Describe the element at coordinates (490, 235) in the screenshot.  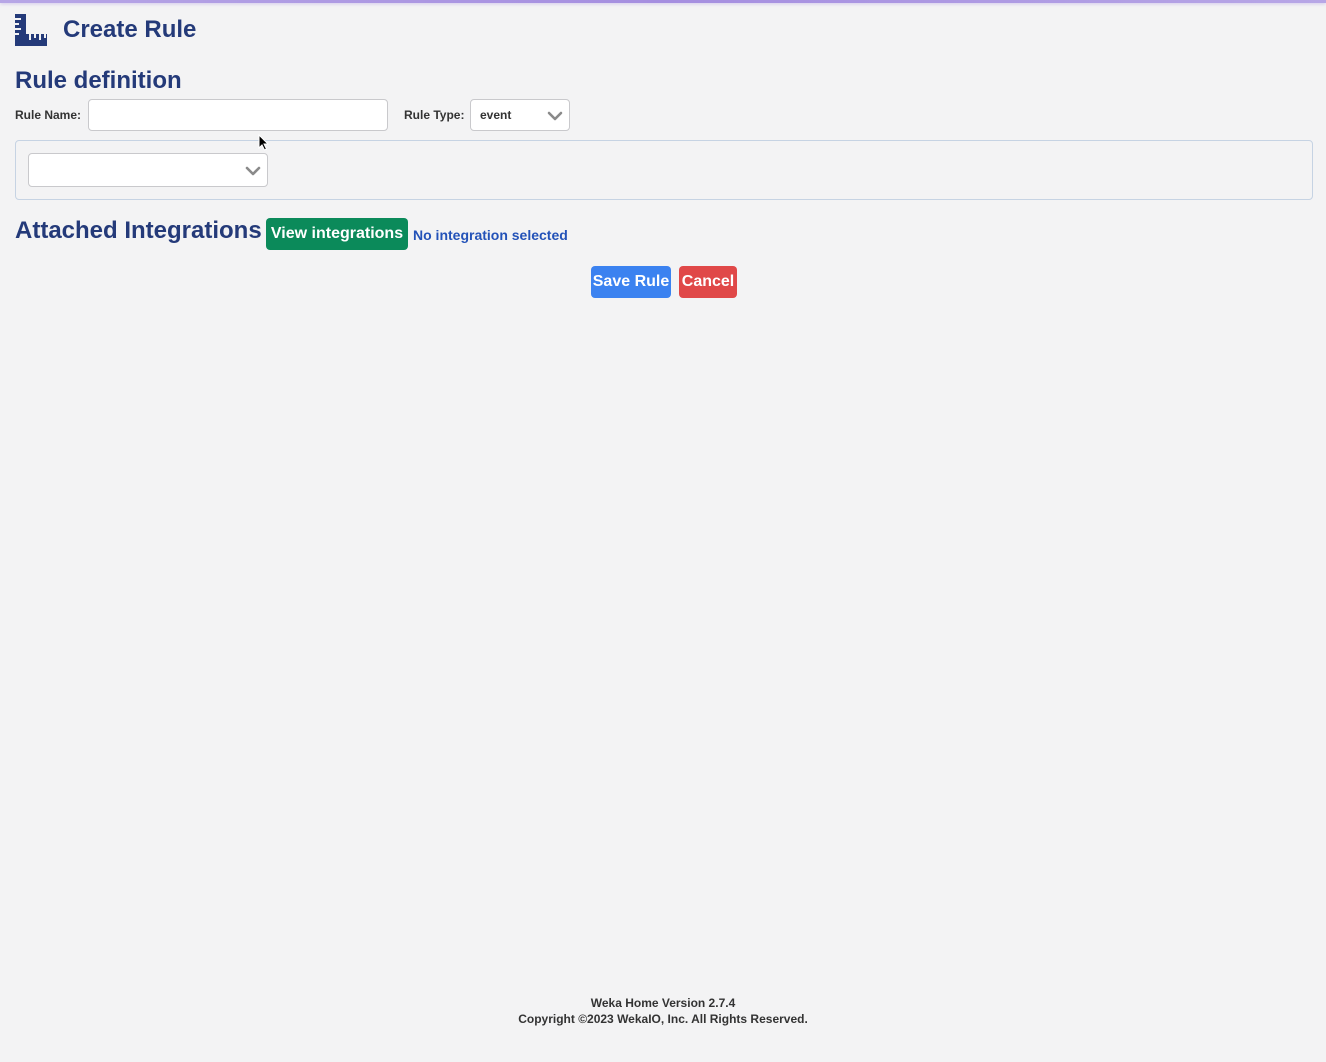
I see `integration-status-text: No integration selected` at that location.